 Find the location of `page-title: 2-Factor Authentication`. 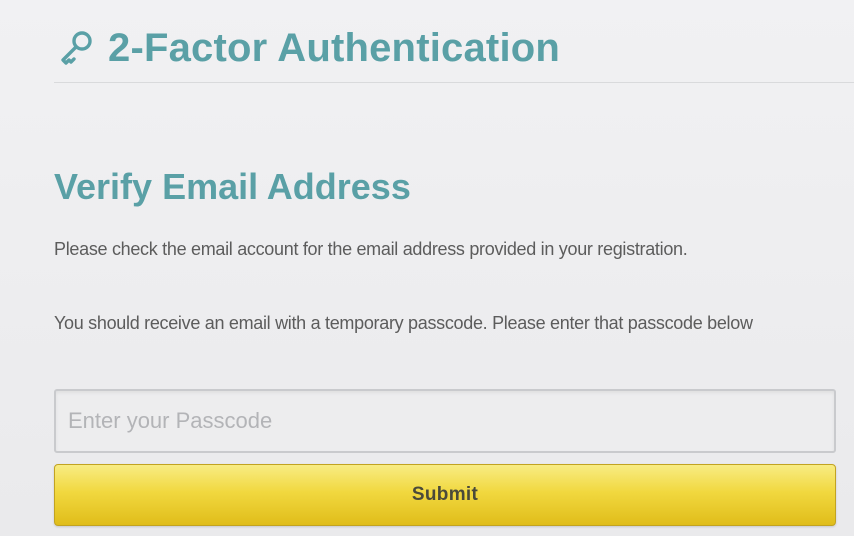

page-title: 2-Factor Authentication is located at coordinates (334, 47).